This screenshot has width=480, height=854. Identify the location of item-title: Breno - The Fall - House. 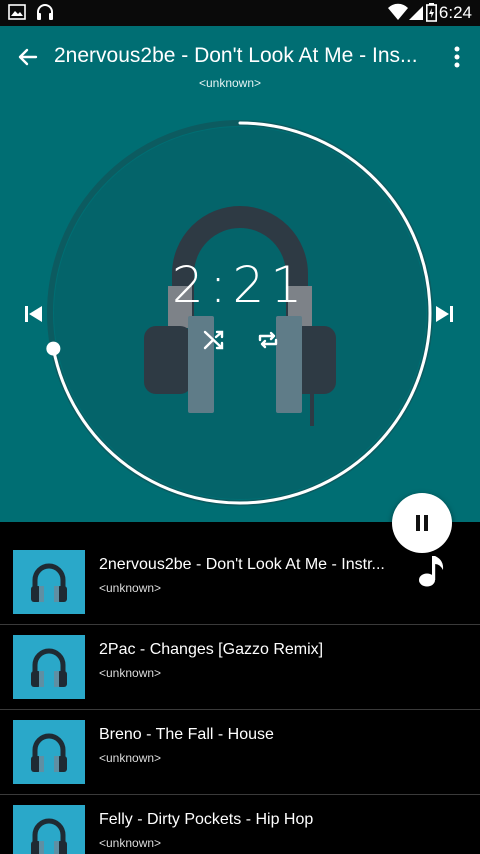
(186, 734).